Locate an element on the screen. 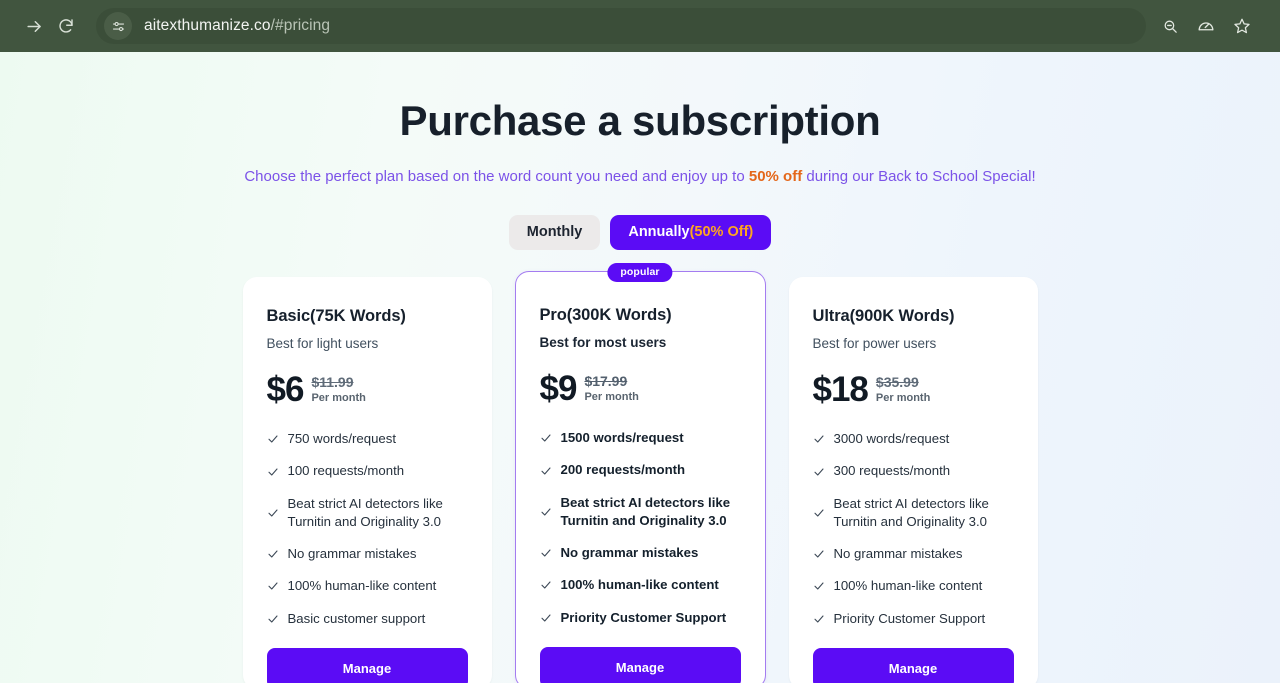 The width and height of the screenshot is (1280, 683). feature-item: 300 requests/month is located at coordinates (913, 471).